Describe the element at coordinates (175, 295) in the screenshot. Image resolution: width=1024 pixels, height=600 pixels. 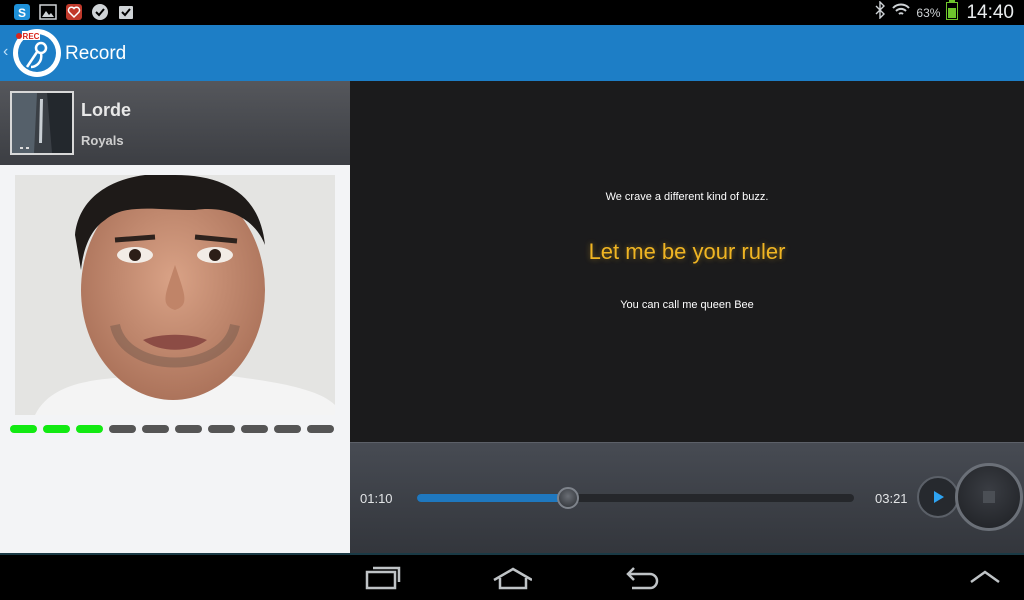
I see `camera-preview` at that location.